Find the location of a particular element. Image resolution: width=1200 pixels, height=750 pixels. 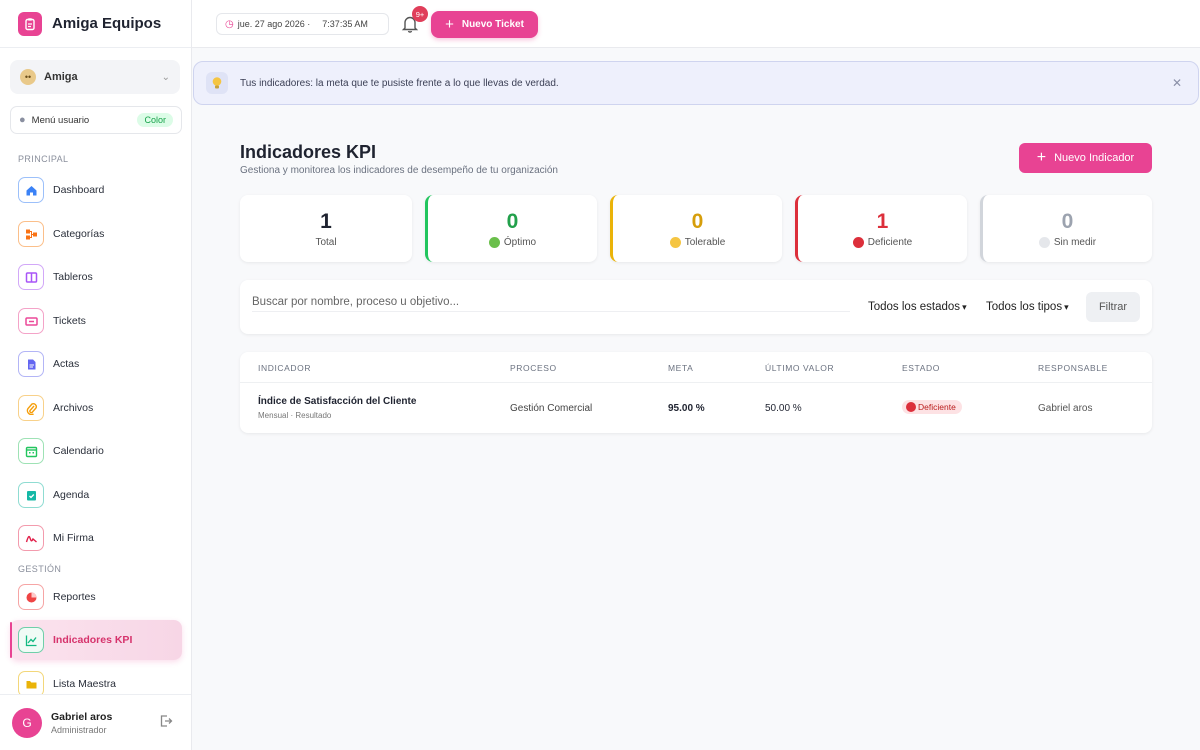

sidebar-item-label: Agenda is located at coordinates (71, 495).